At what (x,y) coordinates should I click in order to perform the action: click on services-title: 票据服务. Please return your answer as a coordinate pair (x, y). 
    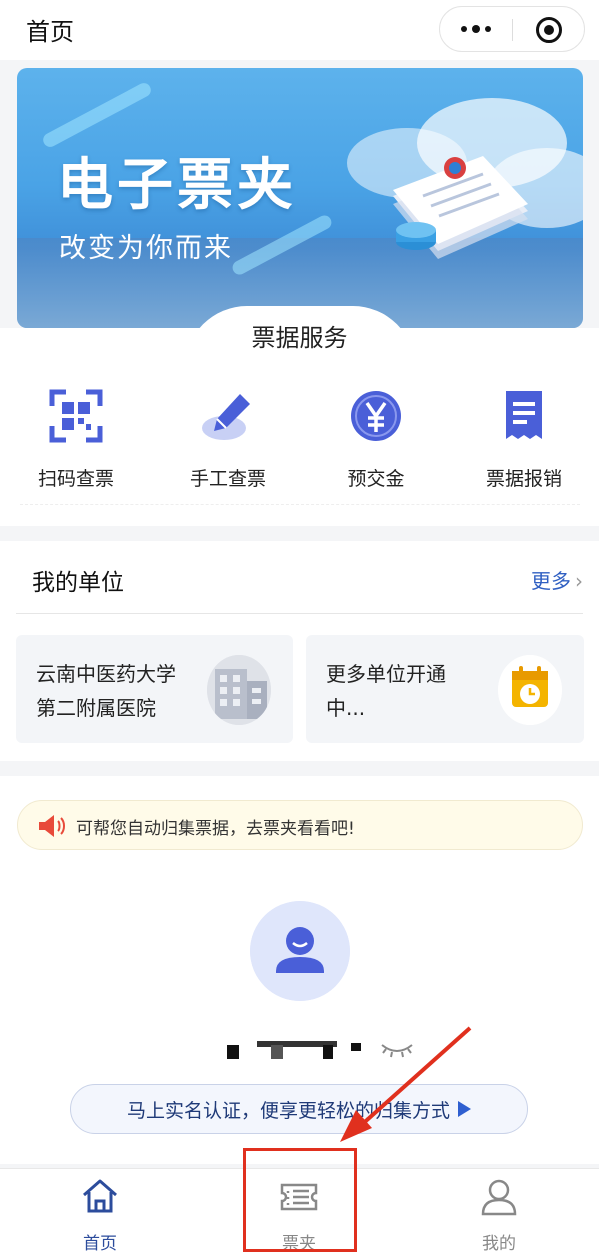
    Looking at the image, I should click on (299, 338).